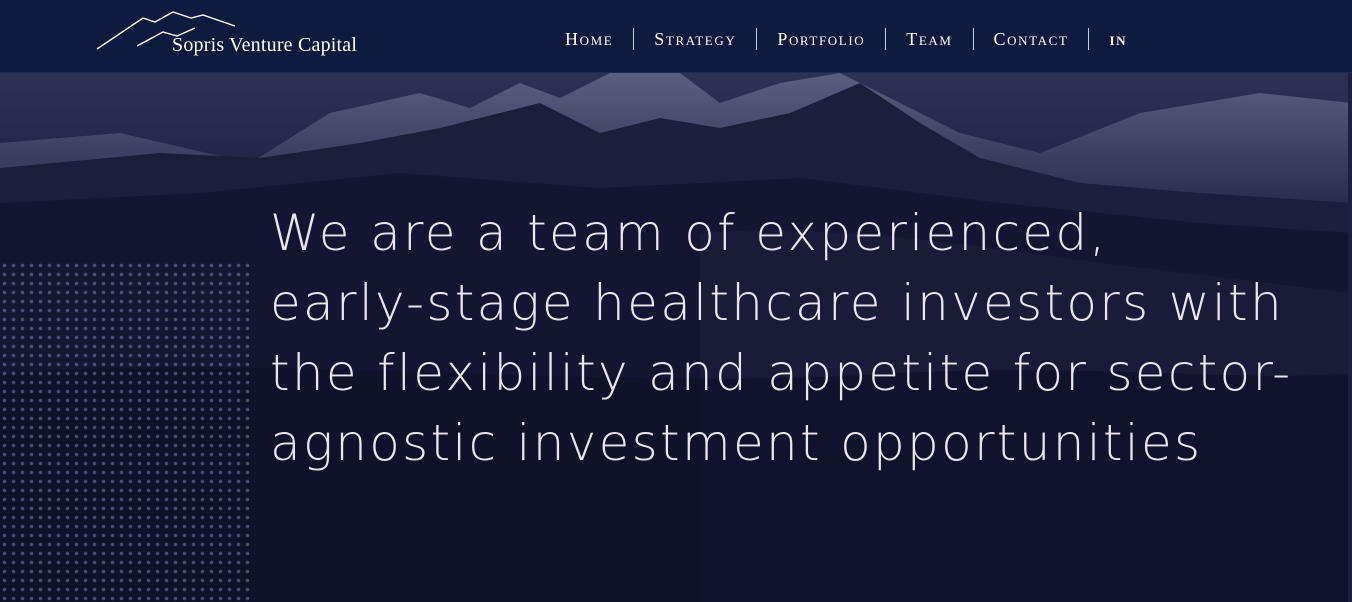  What do you see at coordinates (689, 233) in the screenshot?
I see `hero-headline-line: We are a team of experienced,` at bounding box center [689, 233].